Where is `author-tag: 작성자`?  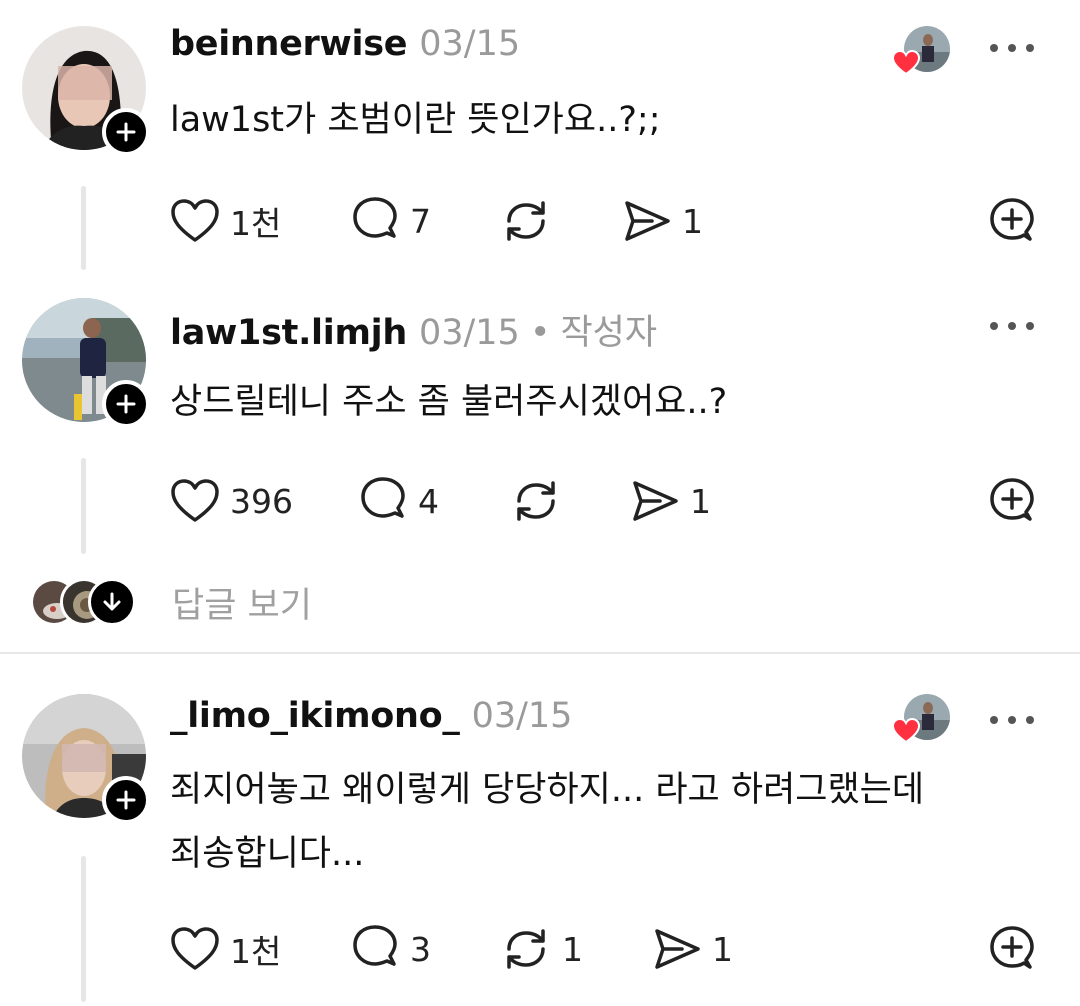 author-tag: 작성자 is located at coordinates (609, 333).